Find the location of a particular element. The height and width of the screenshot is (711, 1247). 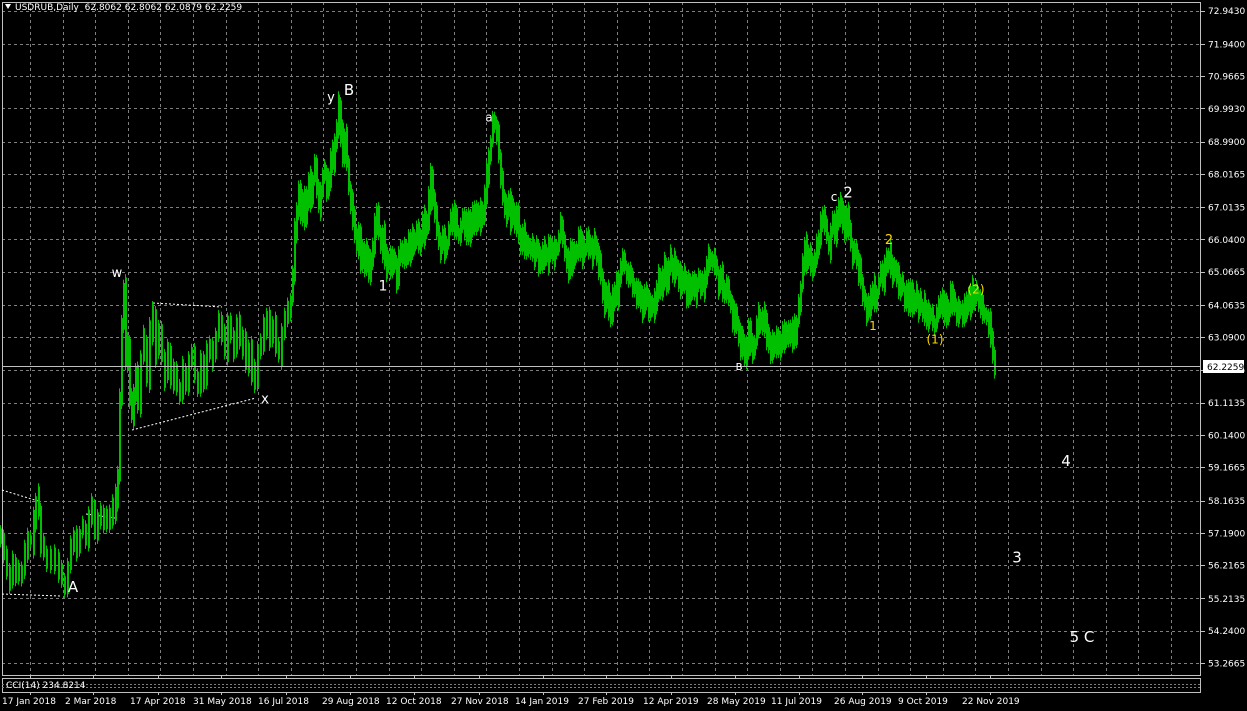

cci-indicator-pane: CCI(14) 234.8214 is located at coordinates (601, 685).